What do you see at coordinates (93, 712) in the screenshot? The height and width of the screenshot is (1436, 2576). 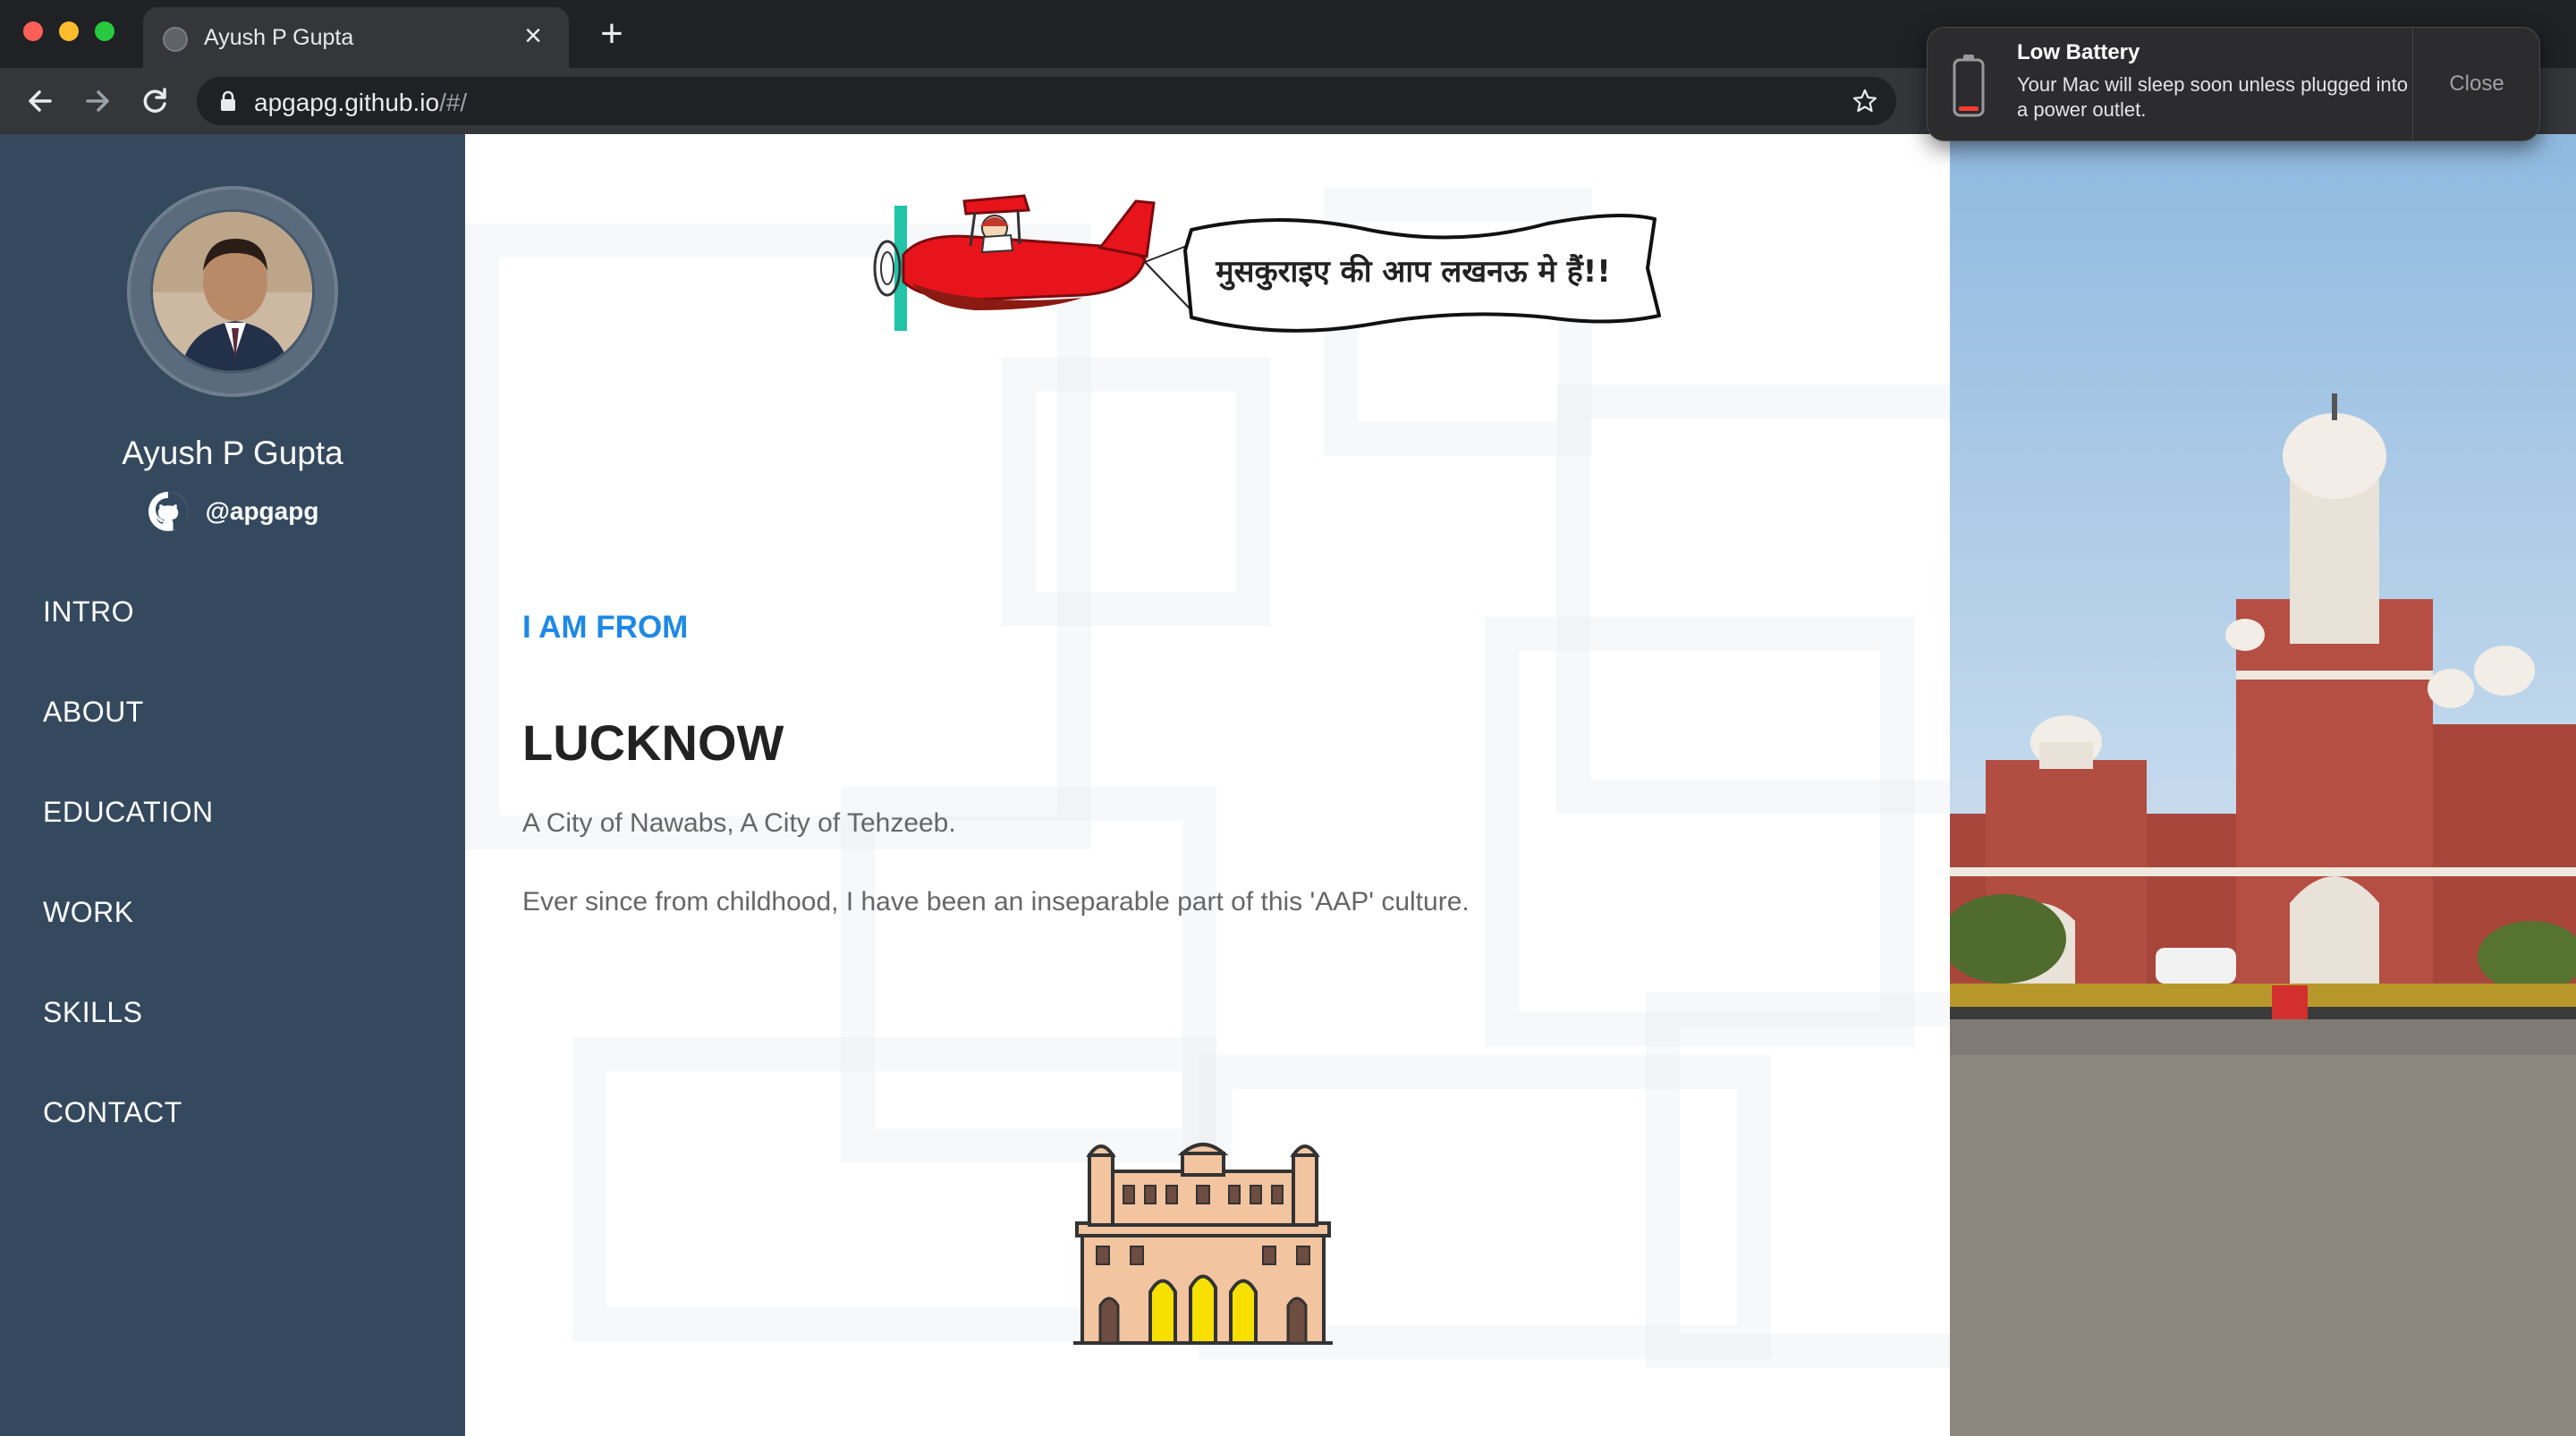 I see `nav-item-about: ABOUT` at bounding box center [93, 712].